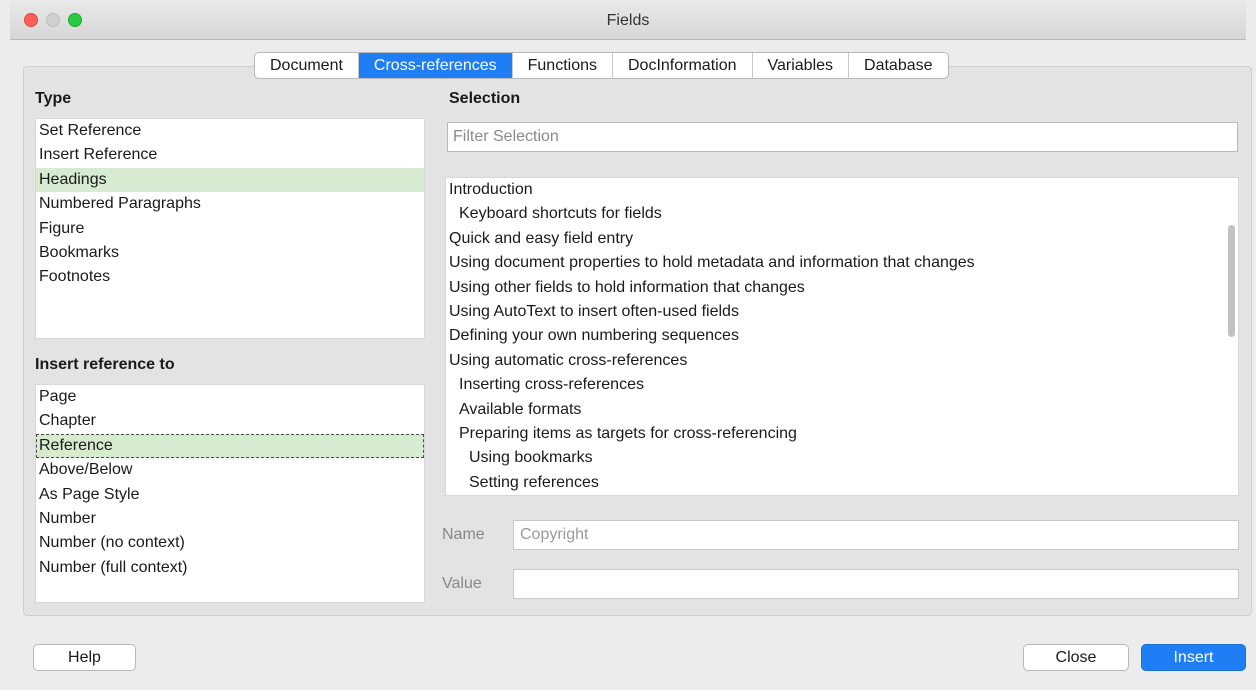  What do you see at coordinates (230, 446) in the screenshot?
I see `insert-ref-item-reference: Reference` at bounding box center [230, 446].